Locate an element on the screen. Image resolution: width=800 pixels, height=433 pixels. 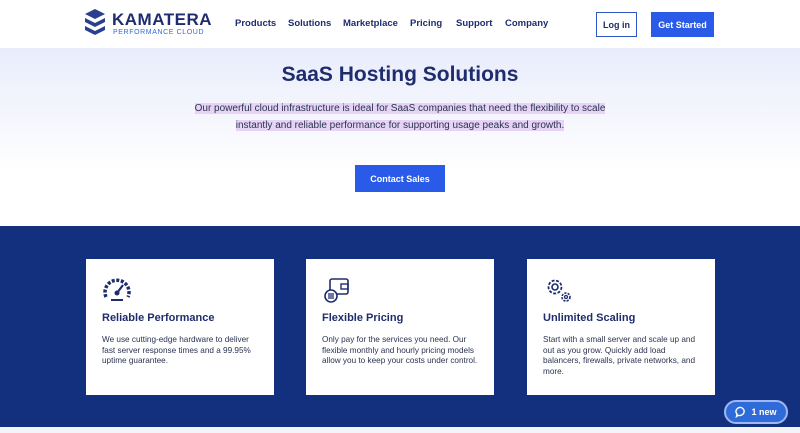
nav-item-support: Support is located at coordinates (474, 23).